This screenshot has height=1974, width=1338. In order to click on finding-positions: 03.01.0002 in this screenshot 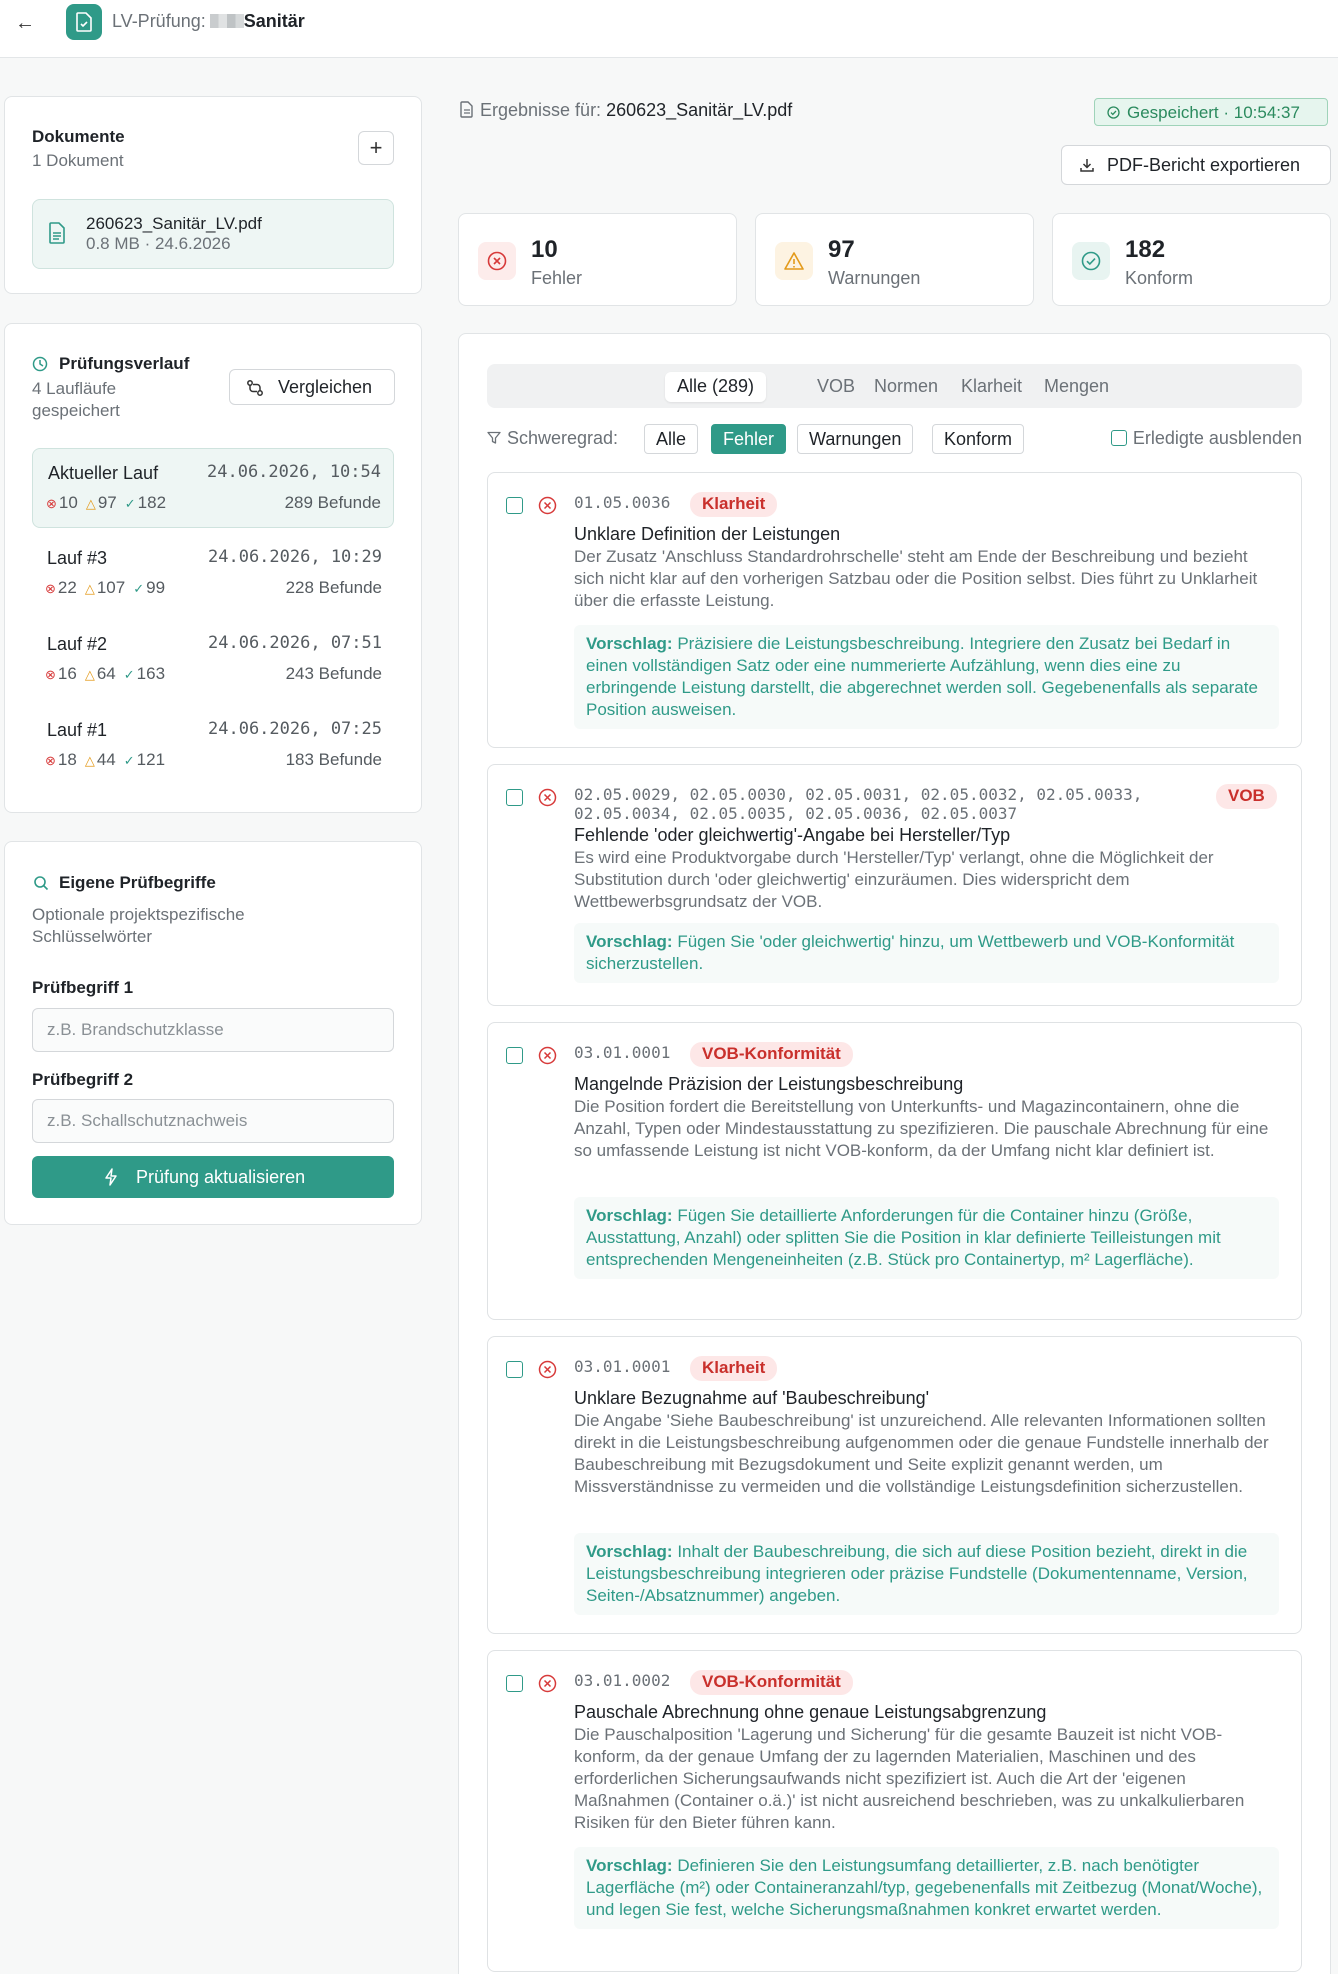, I will do `click(622, 1680)`.